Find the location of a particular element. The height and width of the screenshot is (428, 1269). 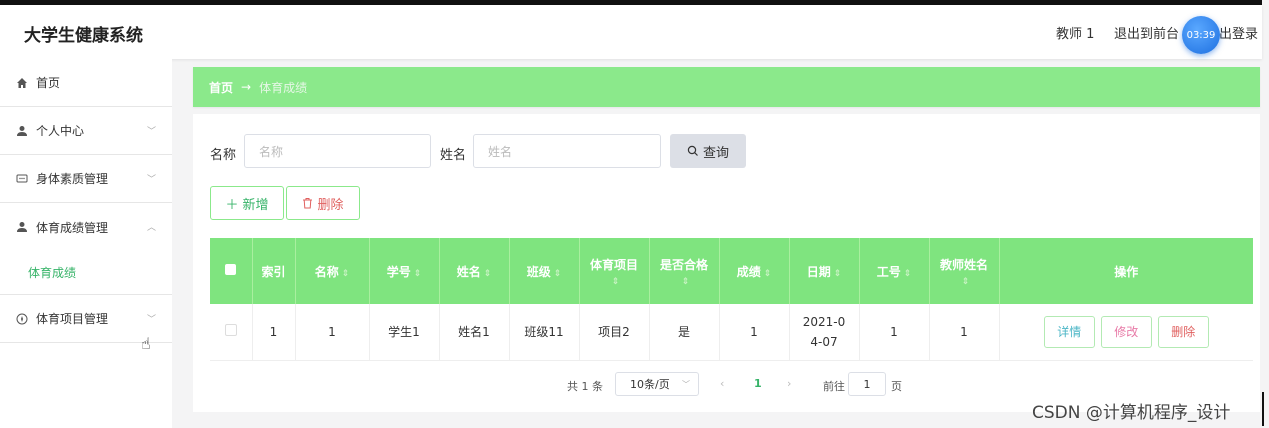

search-button: 查询 is located at coordinates (708, 151).